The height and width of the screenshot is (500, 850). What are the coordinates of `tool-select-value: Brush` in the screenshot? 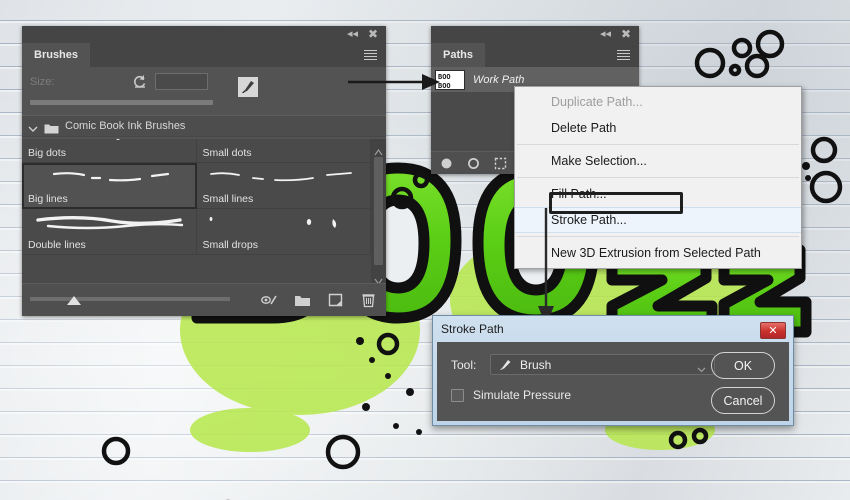 It's located at (536, 364).